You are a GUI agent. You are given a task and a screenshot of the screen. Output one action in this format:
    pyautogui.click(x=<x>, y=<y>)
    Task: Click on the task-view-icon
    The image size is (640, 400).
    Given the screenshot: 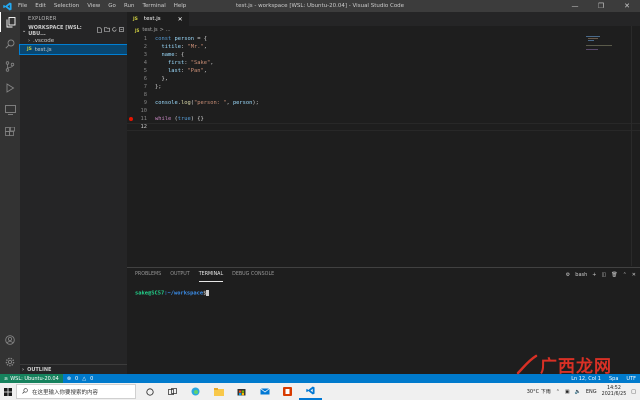 What is the action you would take?
    pyautogui.click(x=172, y=391)
    